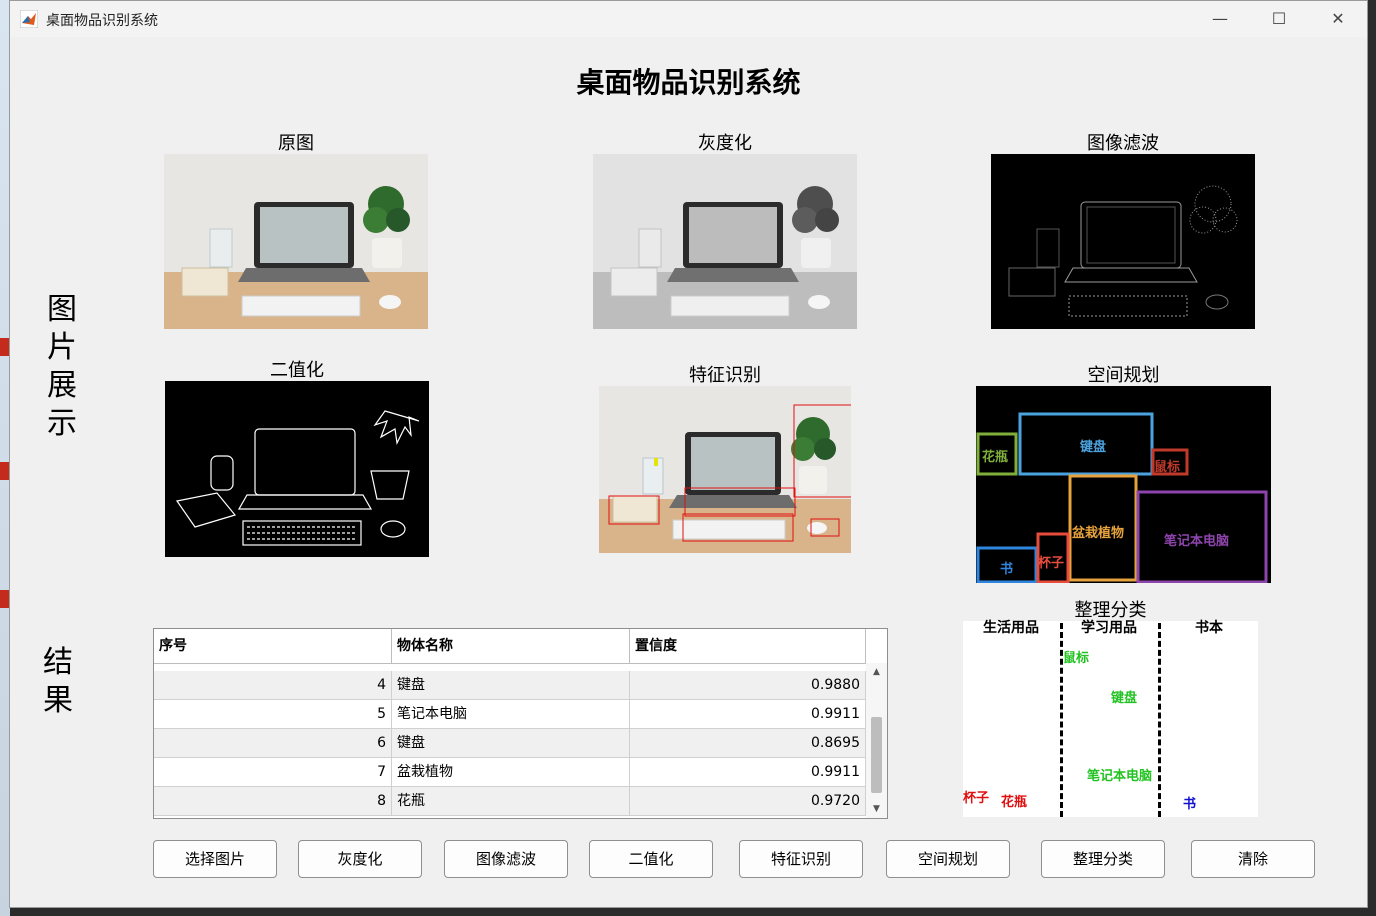 The height and width of the screenshot is (916, 1376). I want to click on cell-name: 花瓶, so click(511, 801).